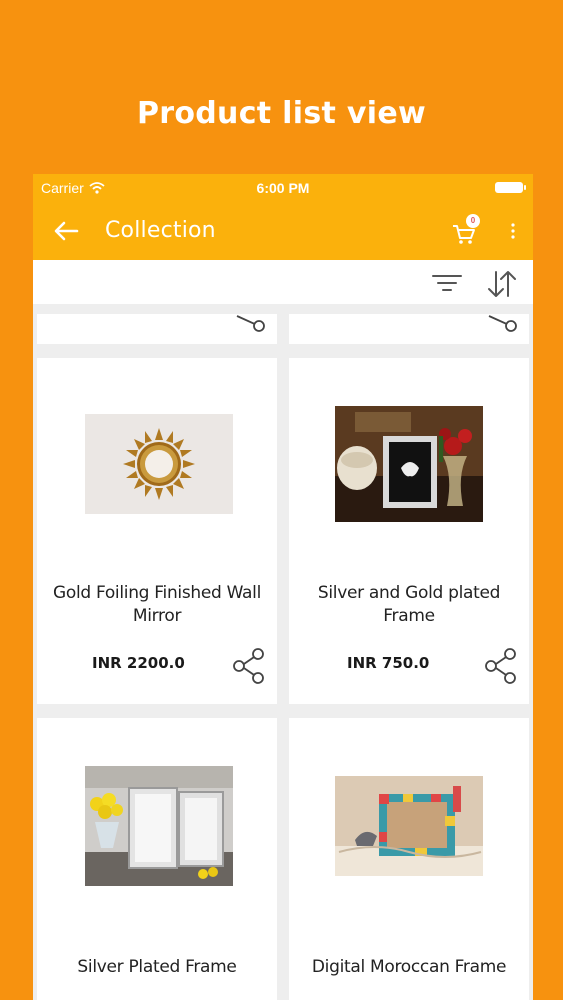 This screenshot has width=563, height=1000. What do you see at coordinates (138, 663) in the screenshot?
I see `product-price: INR 2200.0` at bounding box center [138, 663].